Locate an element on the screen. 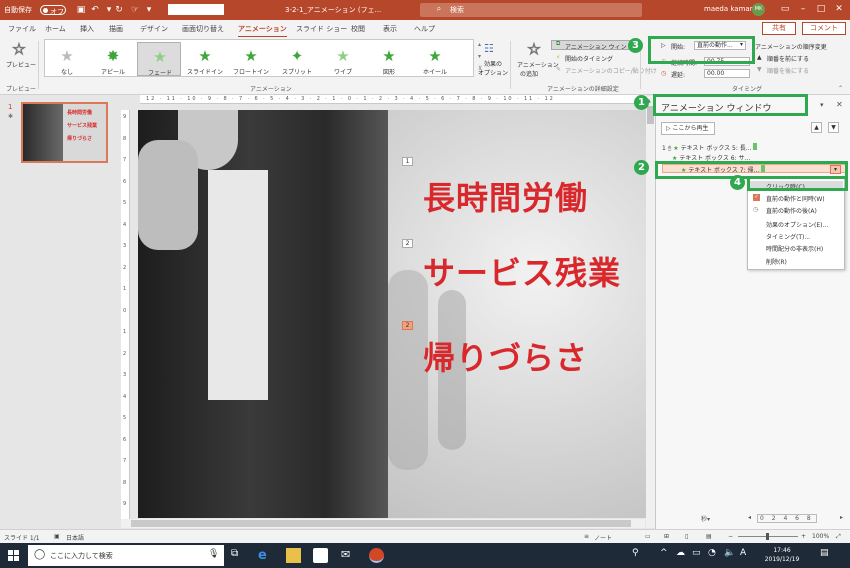  spellcheck-icon: ▣ is located at coordinates (57, 536).